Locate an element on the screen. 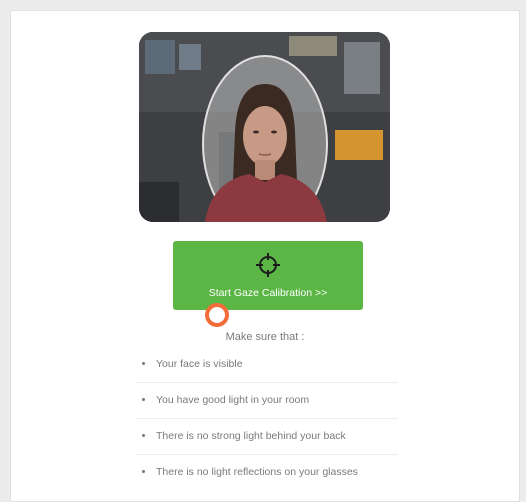 The width and height of the screenshot is (526, 502). instructions-title: Make sure that : is located at coordinates (265, 337).